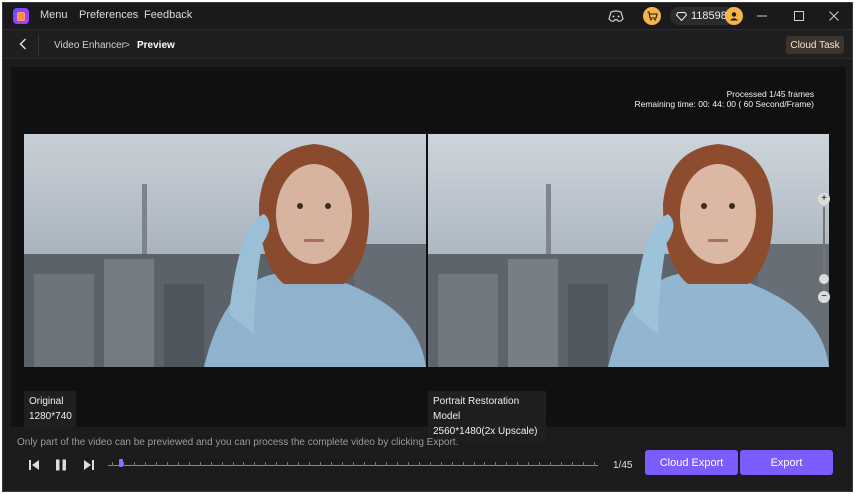 This screenshot has width=855, height=494. Describe the element at coordinates (623, 465) in the screenshot. I see `frame-counter: 1/45` at that location.